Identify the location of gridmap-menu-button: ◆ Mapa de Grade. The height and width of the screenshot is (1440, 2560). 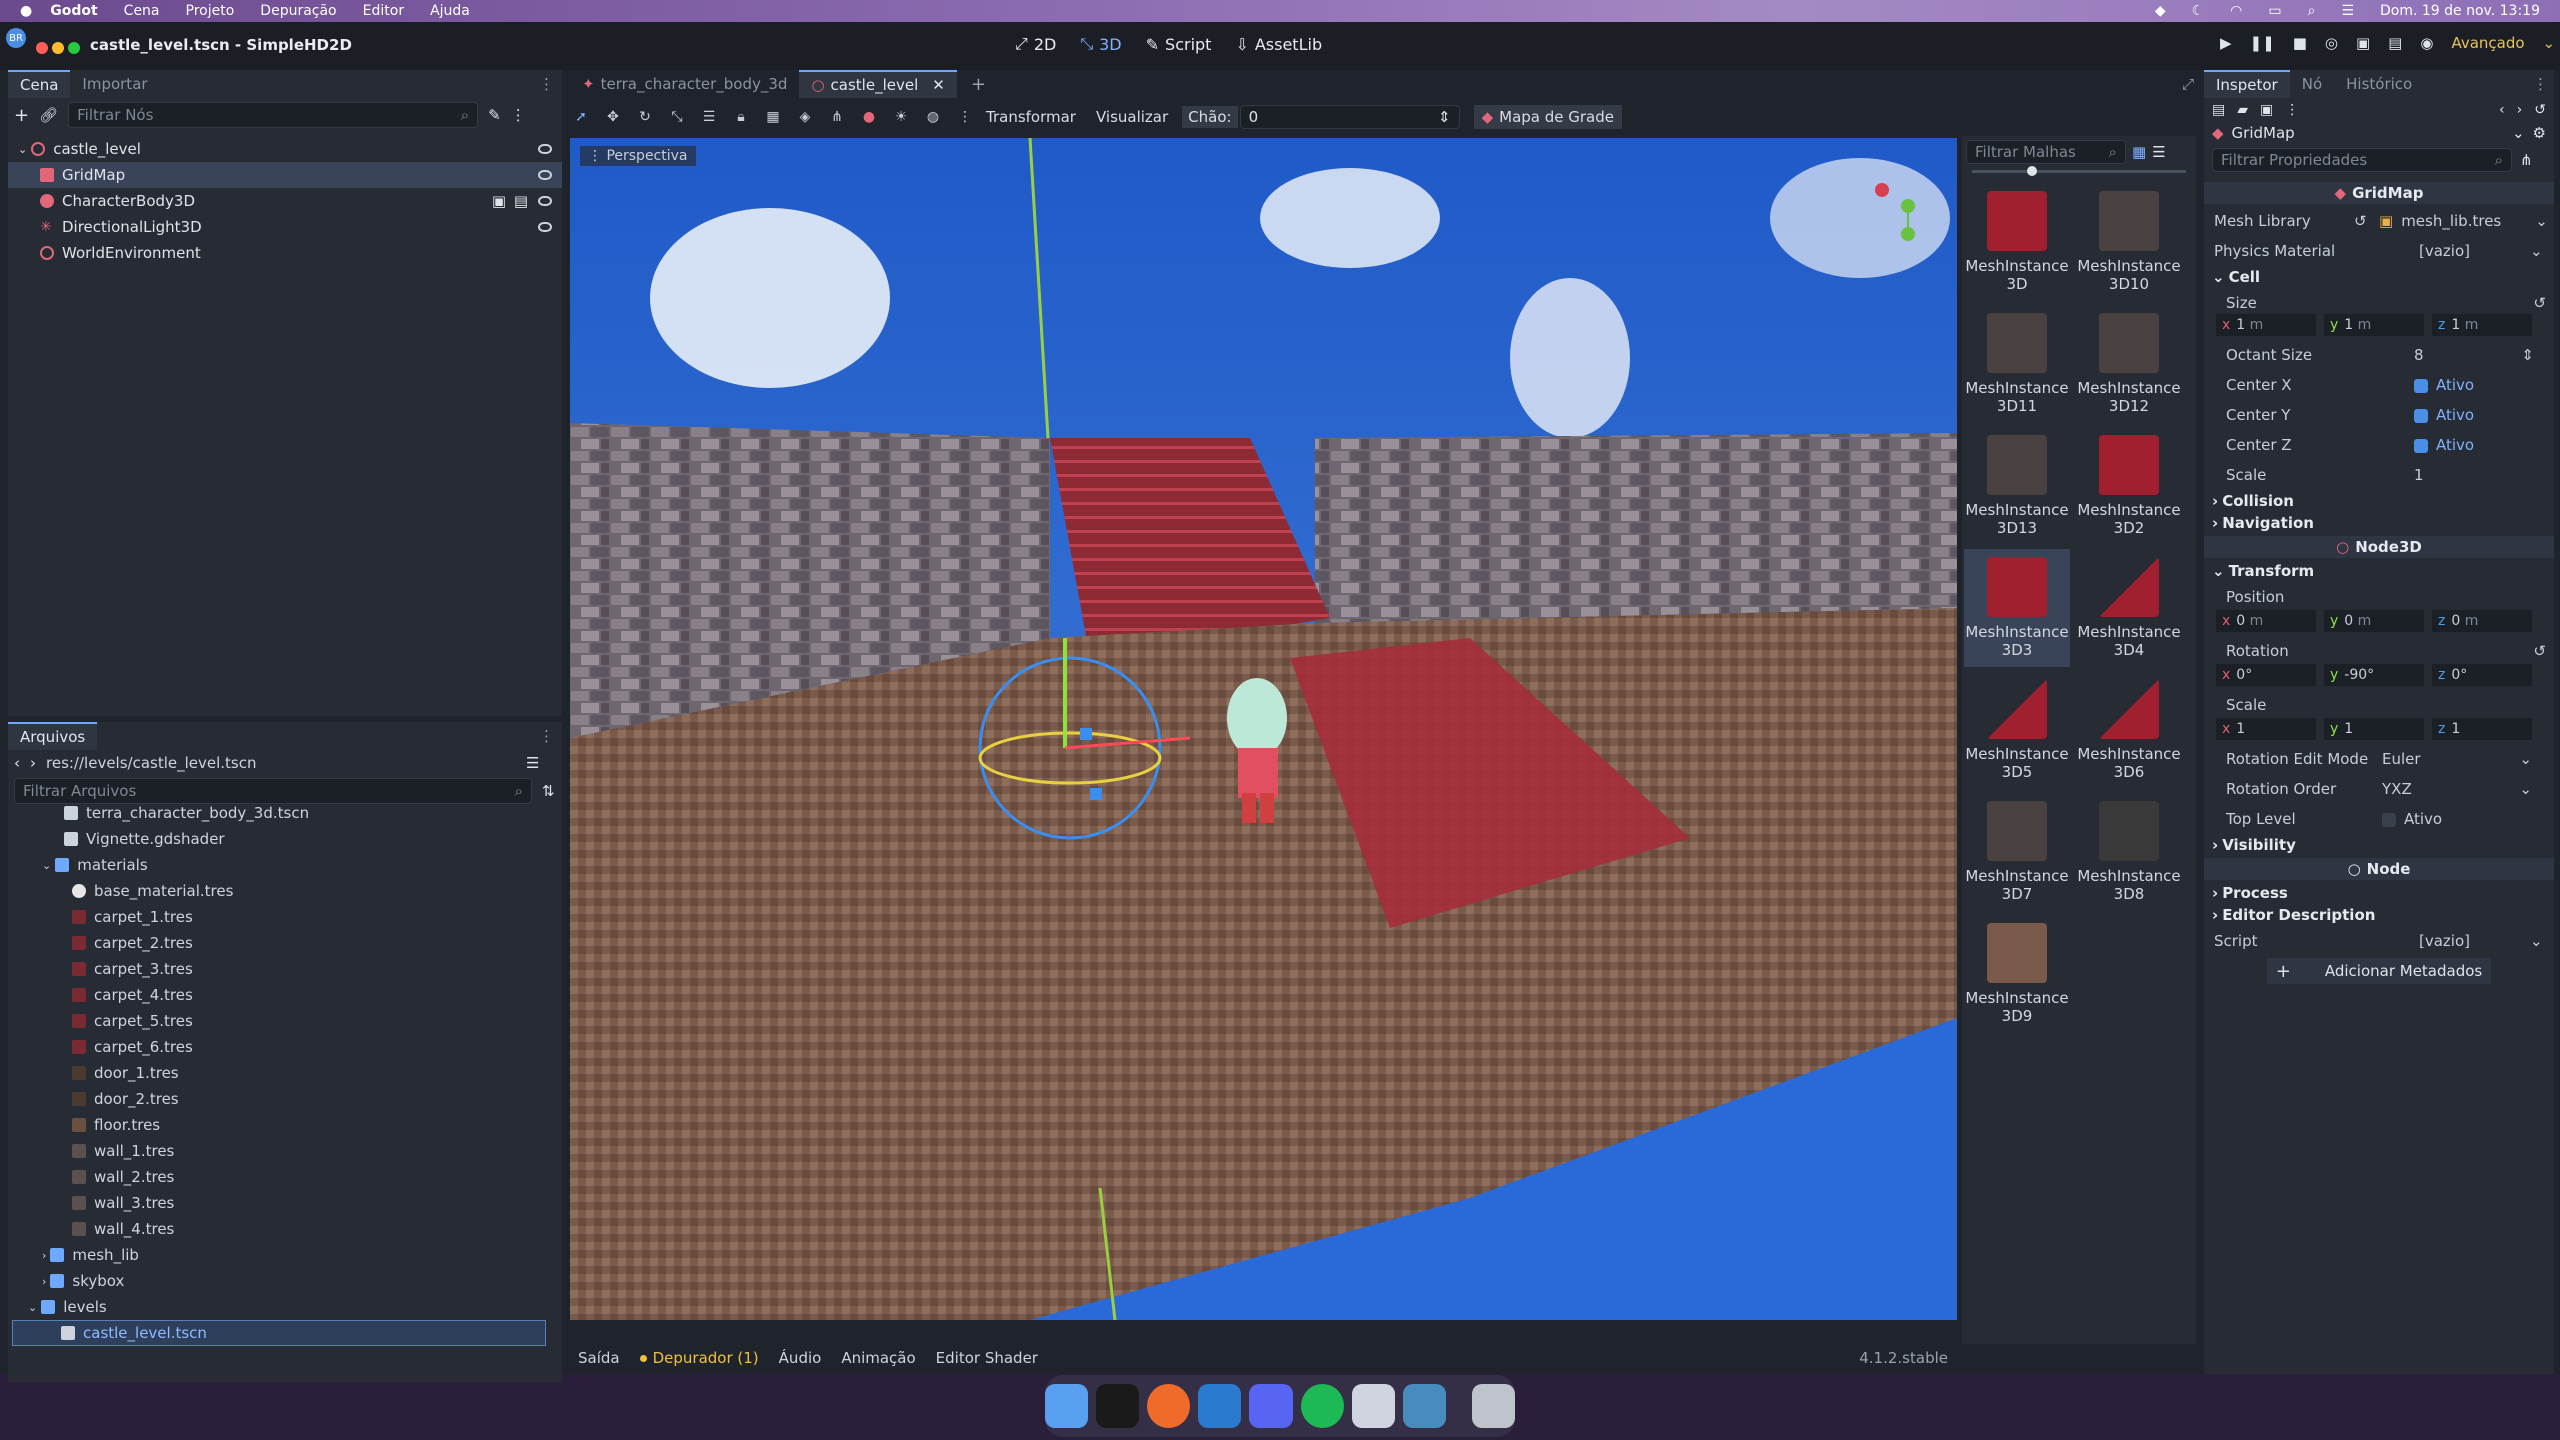
(1547, 117).